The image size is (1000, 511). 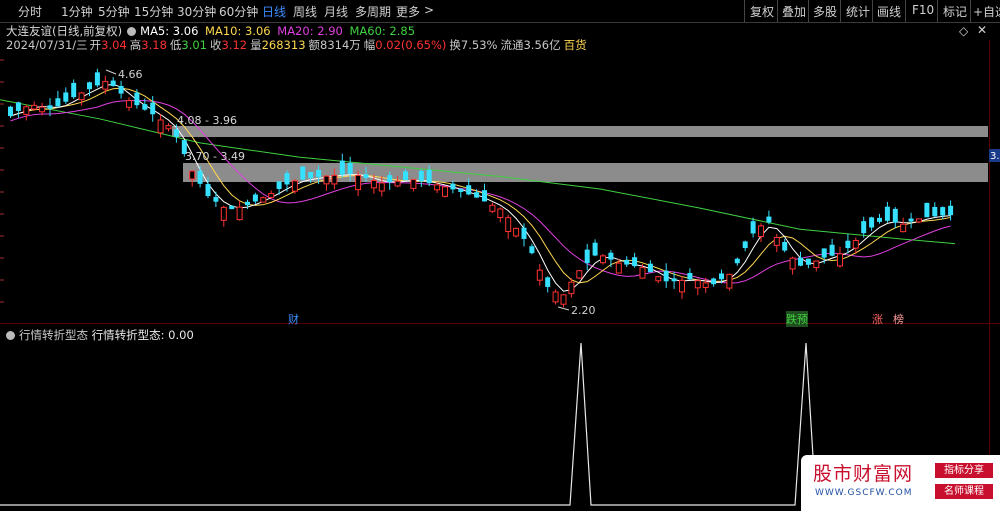 What do you see at coordinates (563, 308) in the screenshot?
I see `low-pointer` at bounding box center [563, 308].